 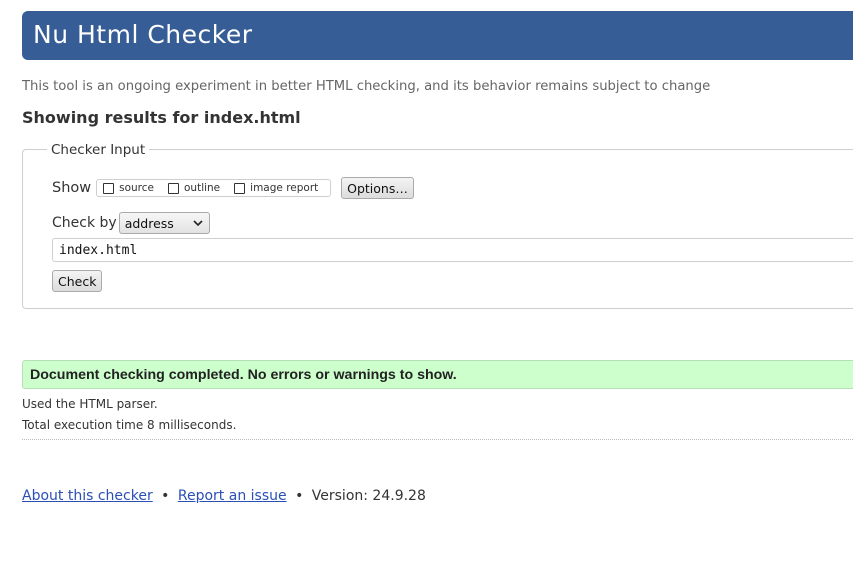 I want to click on show-image-report-option: image report, so click(x=276, y=188).